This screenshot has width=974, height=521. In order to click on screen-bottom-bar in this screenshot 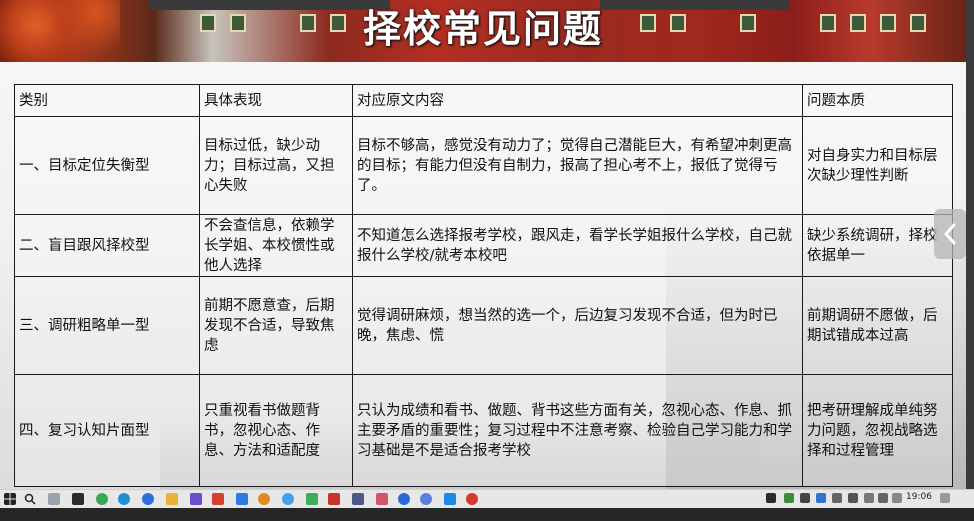, I will do `click(487, 514)`.